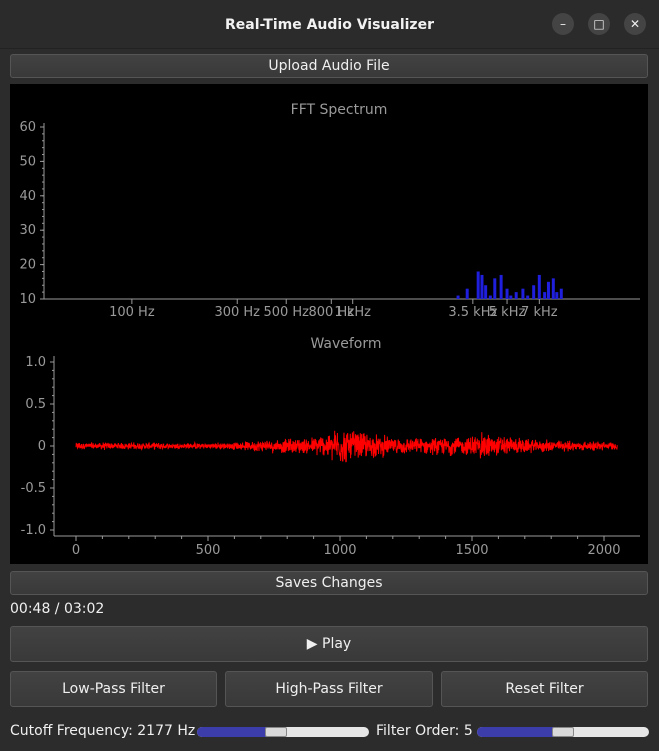  What do you see at coordinates (352, 312) in the screenshot?
I see `fft-x-tick-label: 1 kHz` at bounding box center [352, 312].